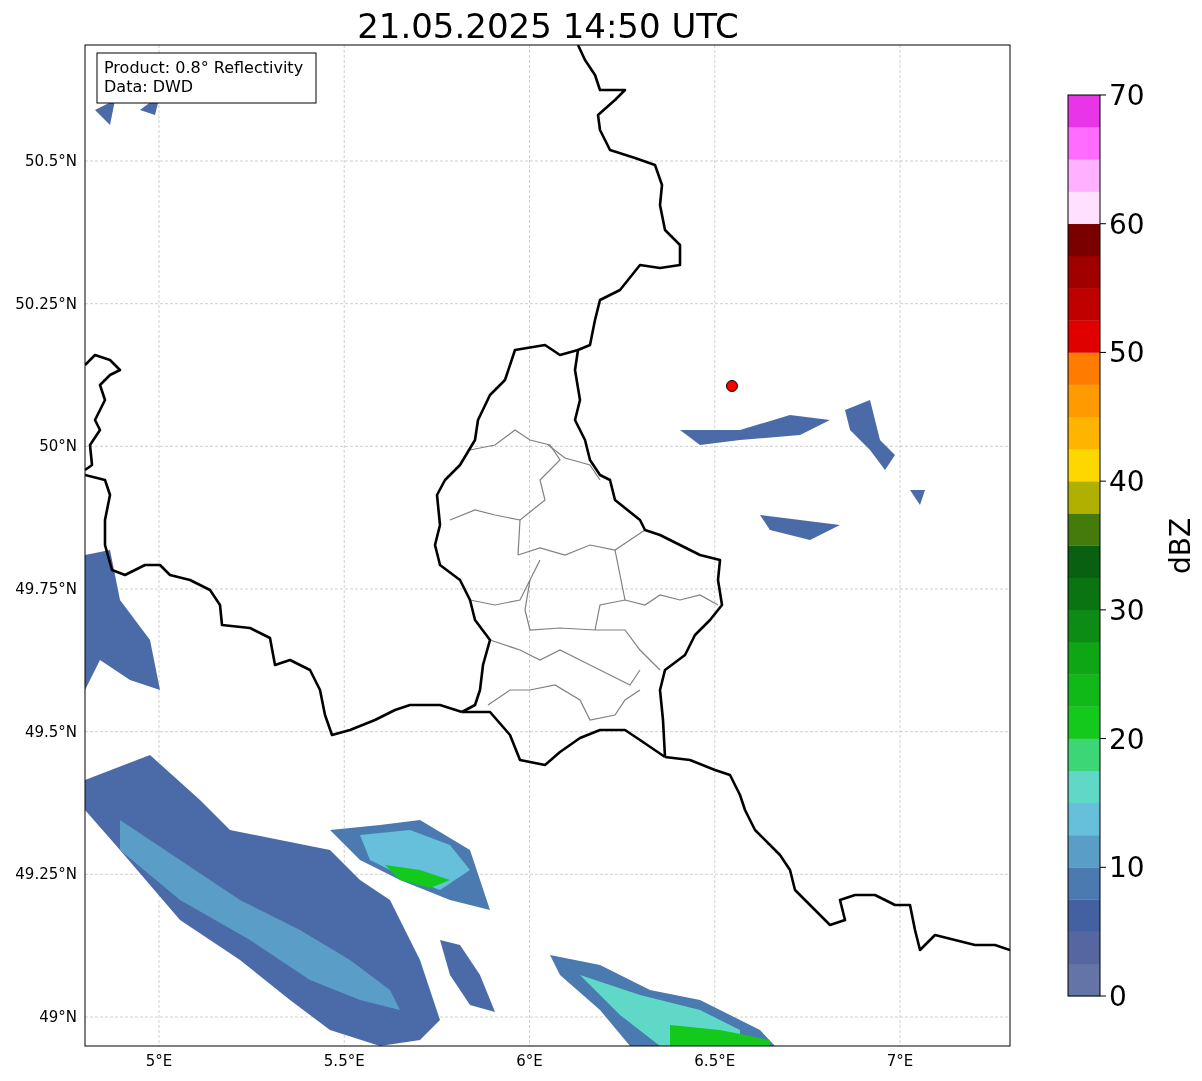 The width and height of the screenshot is (1202, 1081). What do you see at coordinates (1127, 353) in the screenshot?
I see `colorbar-tick-label: 50` at bounding box center [1127, 353].